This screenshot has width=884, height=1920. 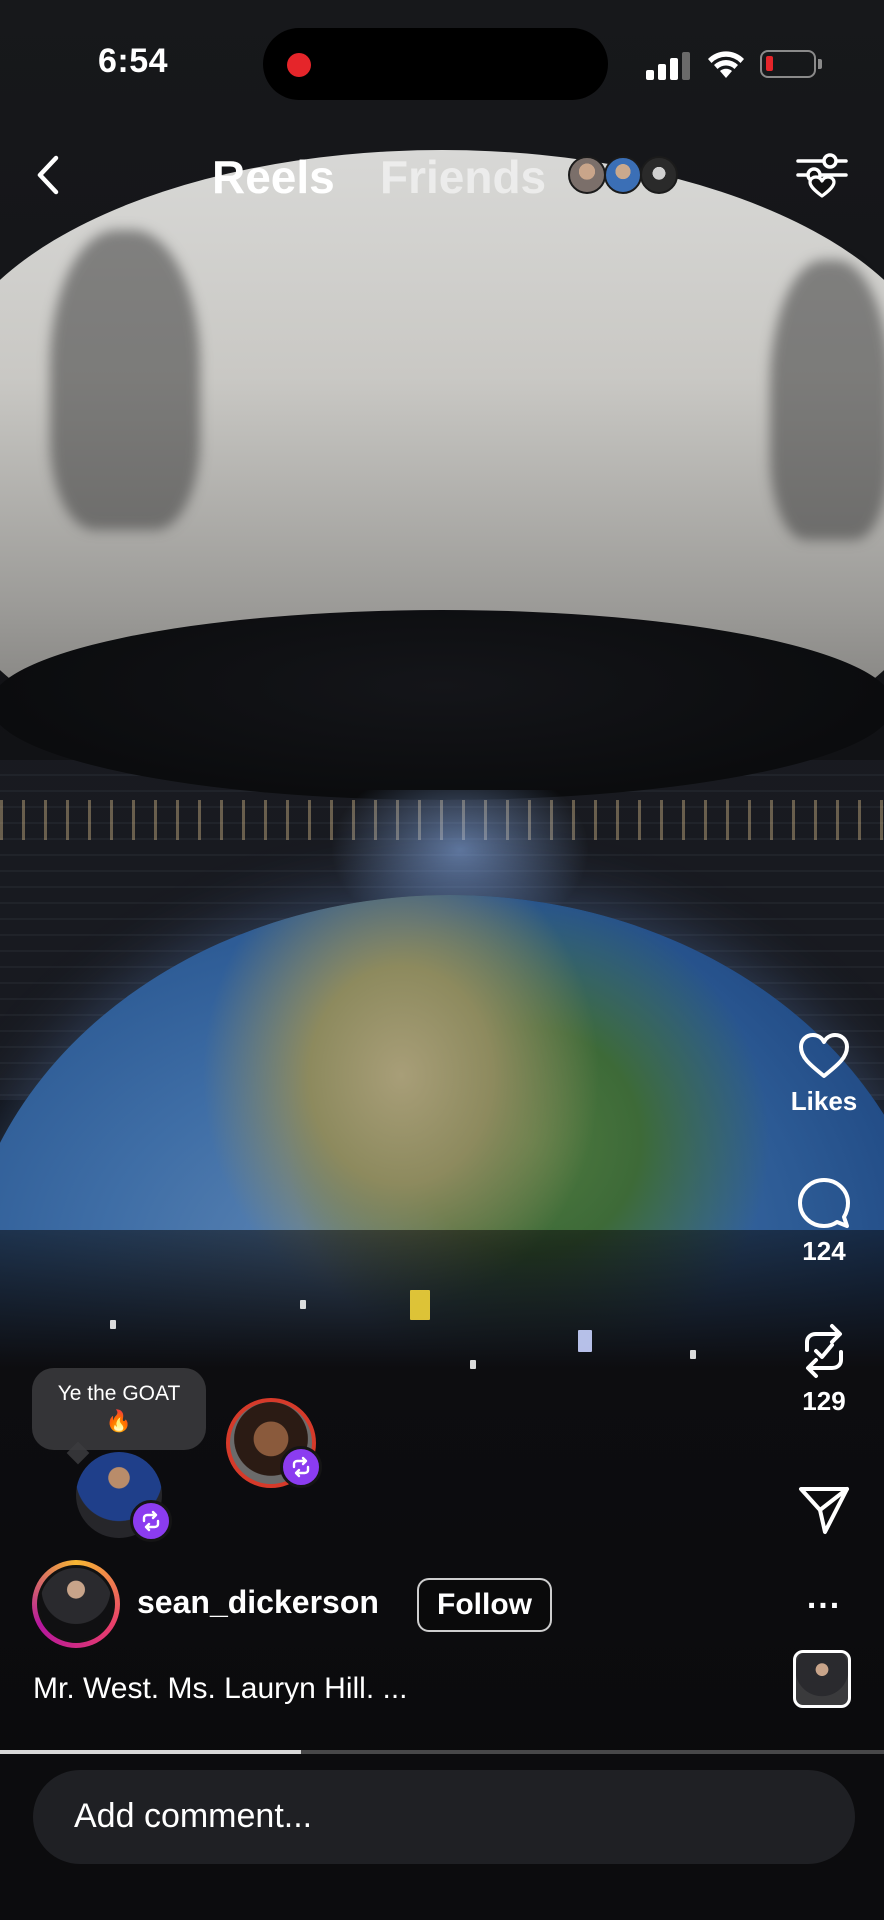 What do you see at coordinates (824, 1351) in the screenshot?
I see `repost-icon` at bounding box center [824, 1351].